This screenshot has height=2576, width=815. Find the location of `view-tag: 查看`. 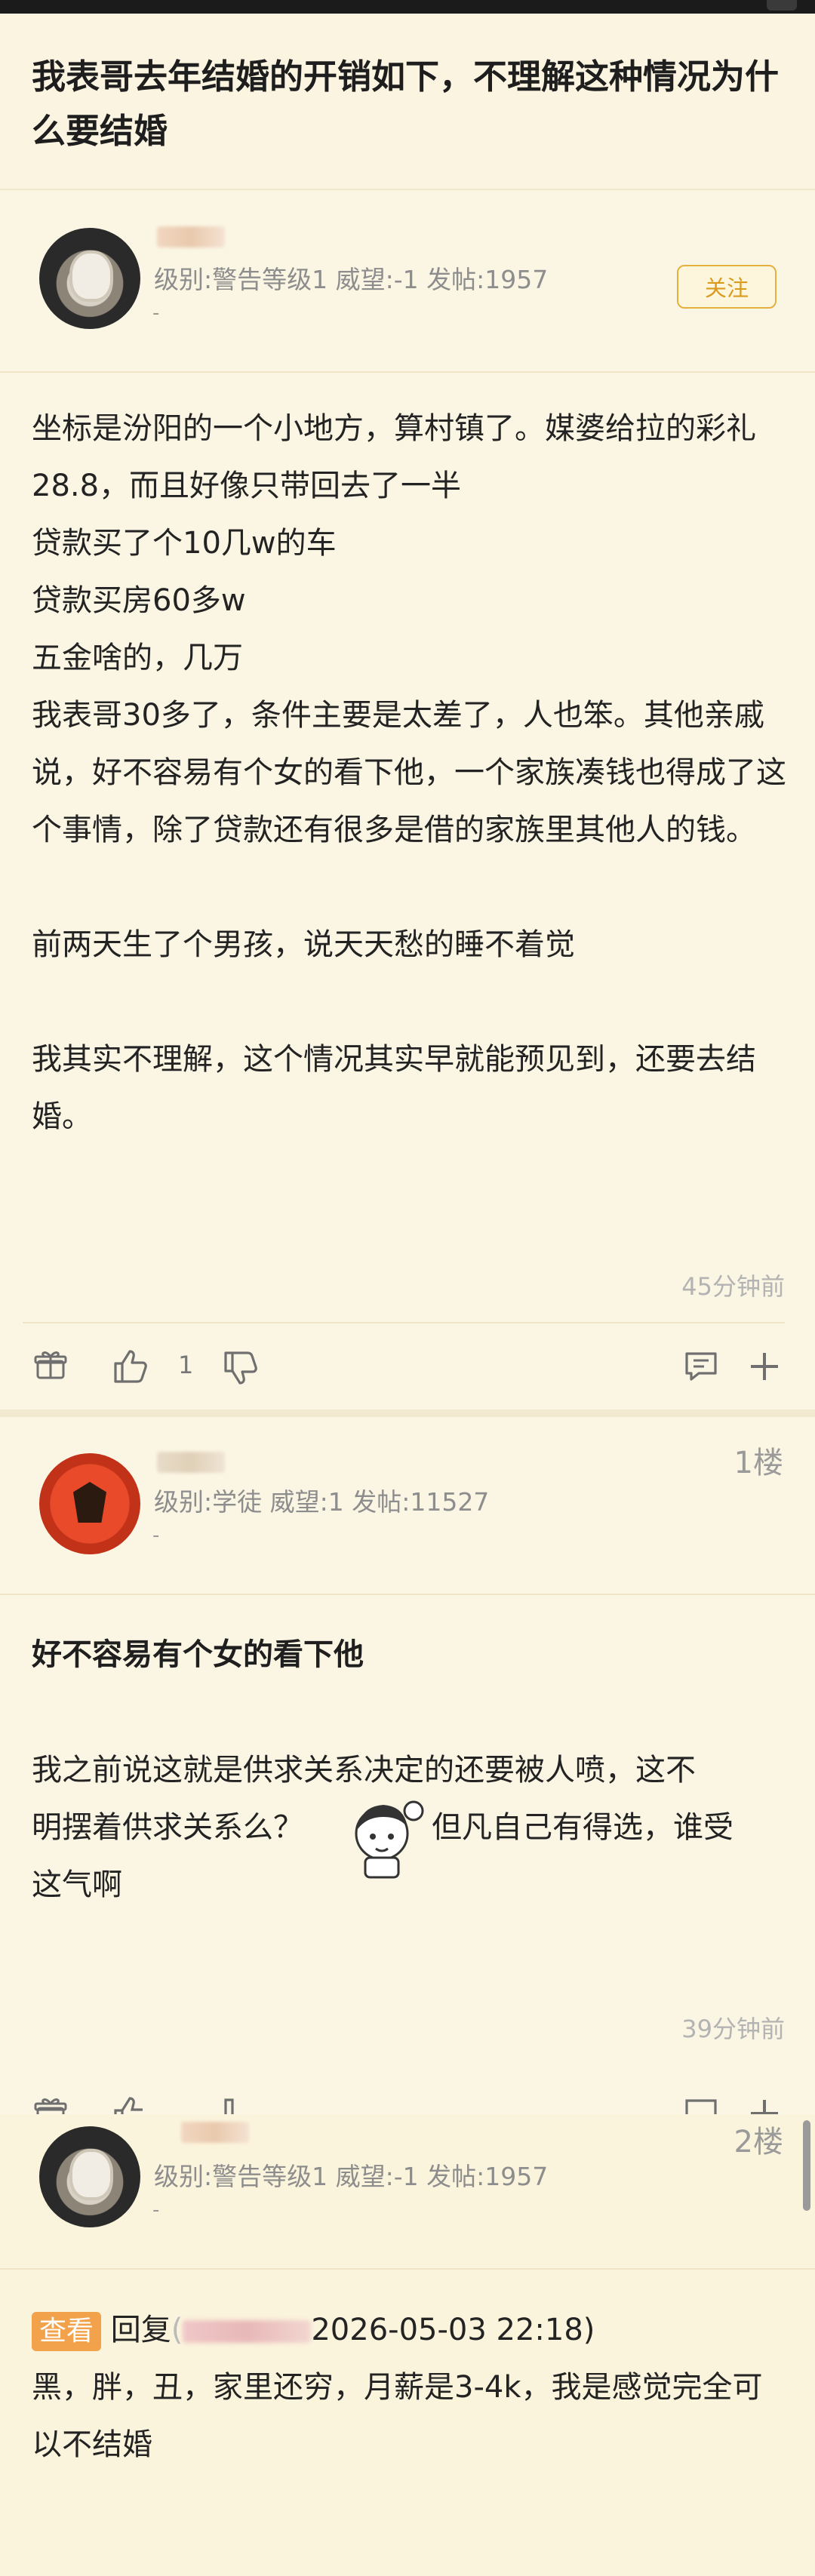

view-tag: 查看 is located at coordinates (67, 2331).